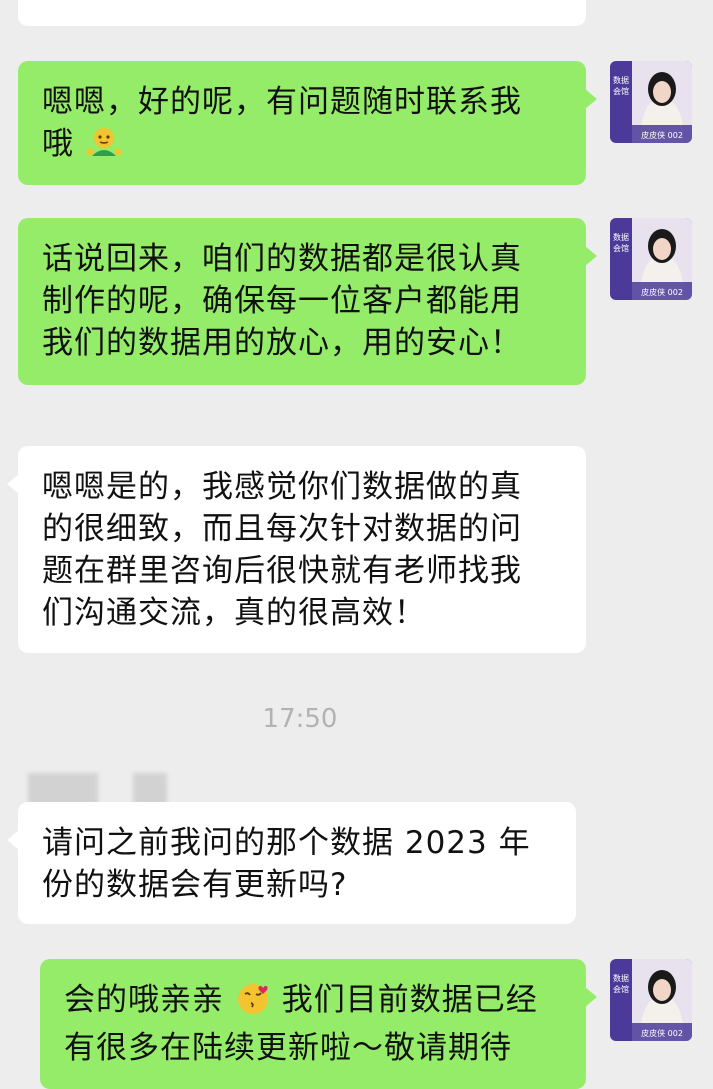 The width and height of the screenshot is (713, 1089). I want to click on message-line: 话说回来，咱们的数据都是很认真, so click(282, 259).